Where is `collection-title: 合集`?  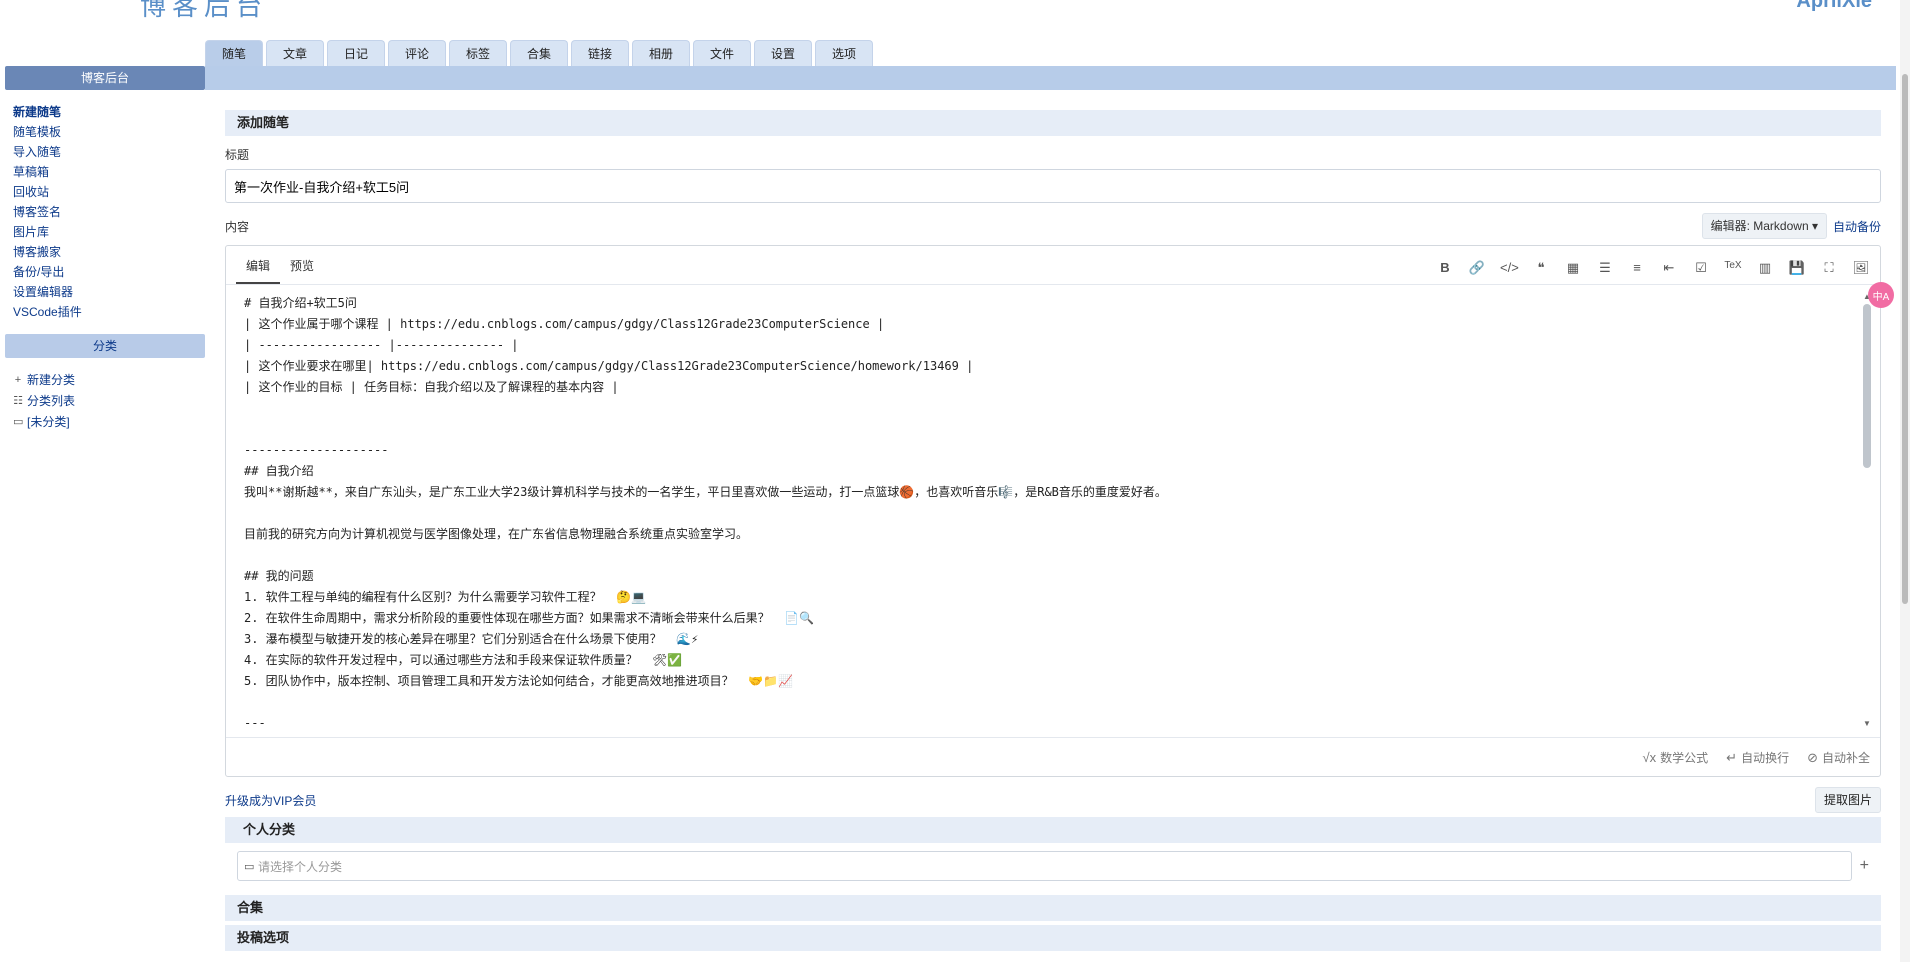 collection-title: 合集 is located at coordinates (1053, 908).